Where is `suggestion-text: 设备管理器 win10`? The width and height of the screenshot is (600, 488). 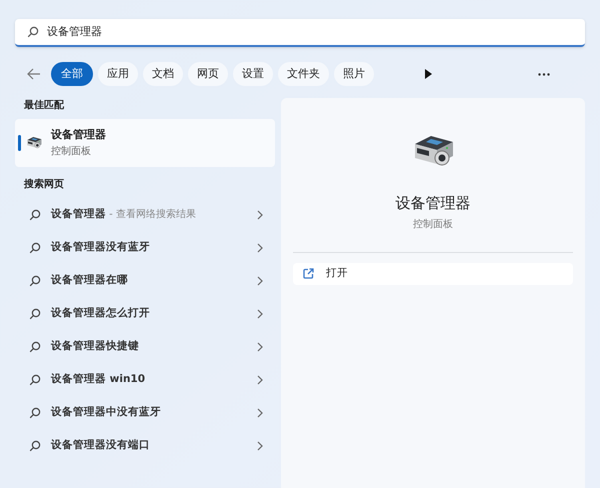
suggestion-text: 设备管理器 win10 is located at coordinates (98, 379).